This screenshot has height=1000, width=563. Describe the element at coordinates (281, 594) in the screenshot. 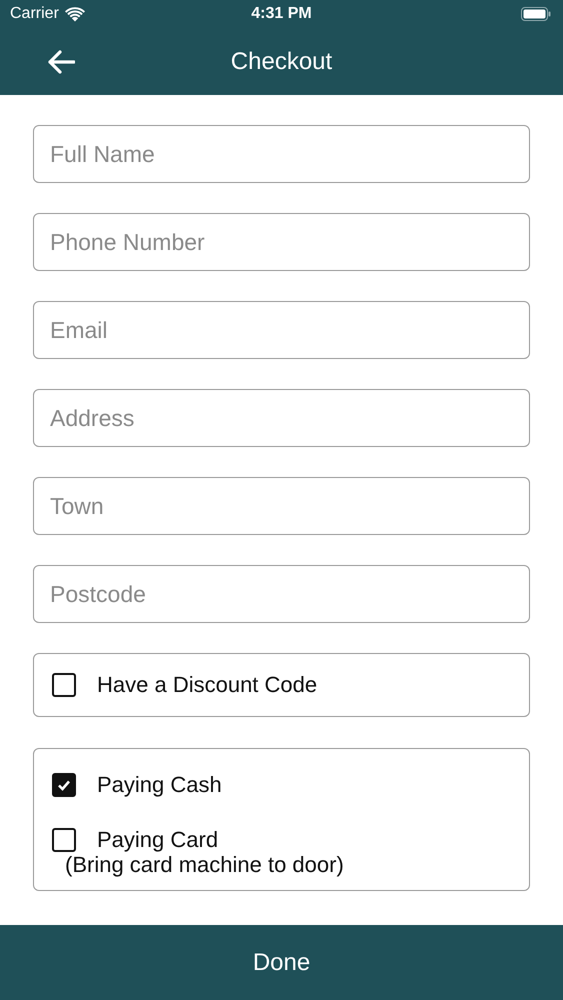

I see `input-field: Postcode` at that location.